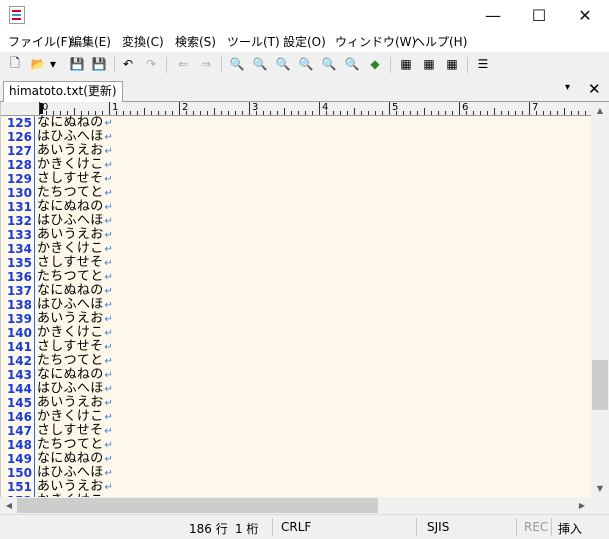 This screenshot has height=539, width=609. I want to click on line-number: 142, so click(19, 361).